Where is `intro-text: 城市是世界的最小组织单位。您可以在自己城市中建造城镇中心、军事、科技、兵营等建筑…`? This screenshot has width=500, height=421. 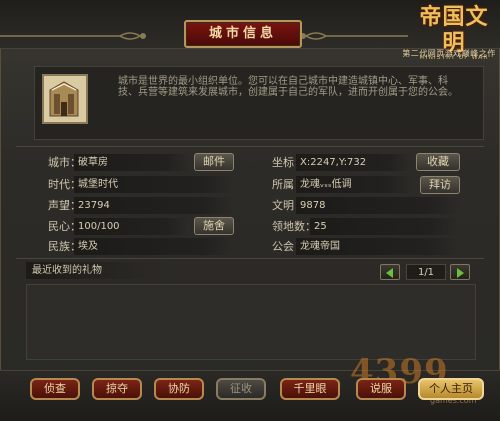
intro-text: 城市是世界的最小组织单位。您可以在自己城市中建造城镇中心、军事、科技、兵营等建筑… is located at coordinates (288, 87).